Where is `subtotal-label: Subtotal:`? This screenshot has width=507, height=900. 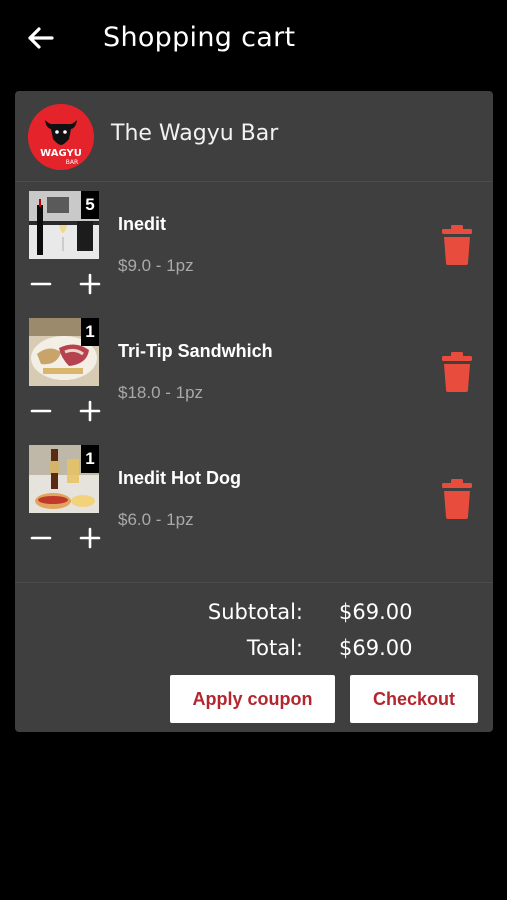
subtotal-label: Subtotal: is located at coordinates (255, 612).